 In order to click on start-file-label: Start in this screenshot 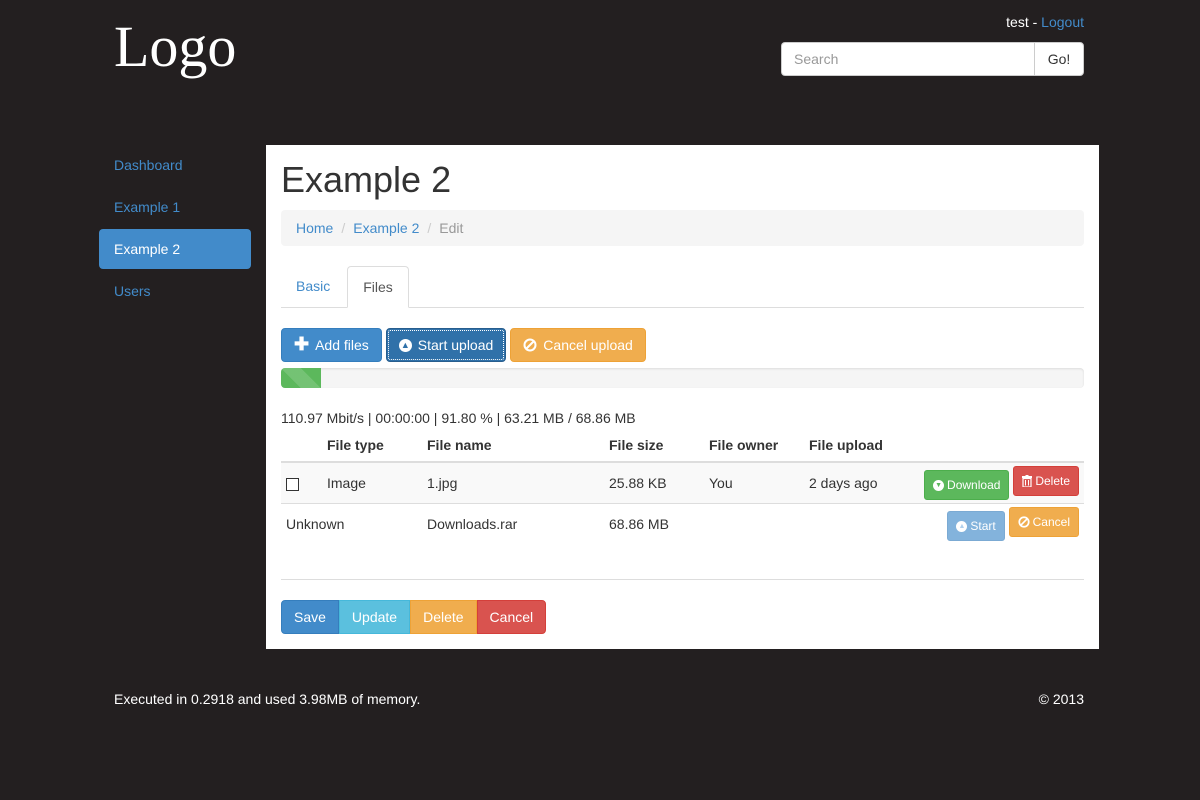, I will do `click(983, 526)`.